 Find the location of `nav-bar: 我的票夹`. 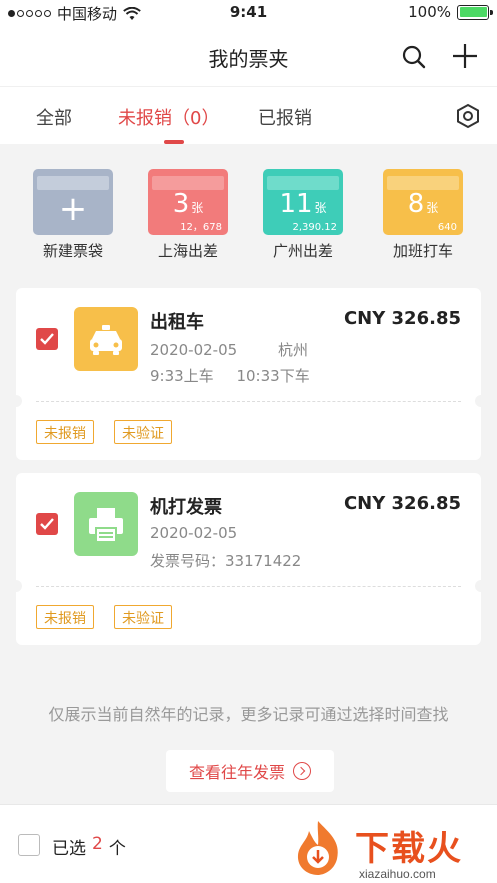

nav-bar: 我的票夹 is located at coordinates (248, 56).